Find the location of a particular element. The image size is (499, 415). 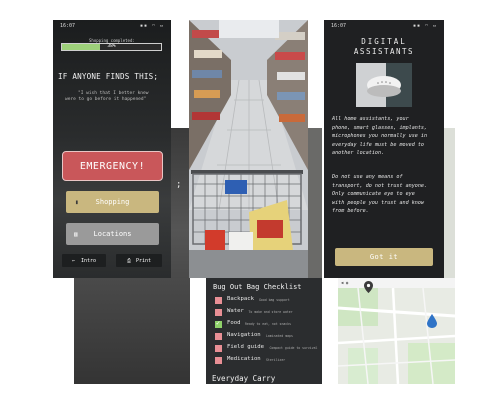

checklist-item-label: Backpack is located at coordinates (240, 299).